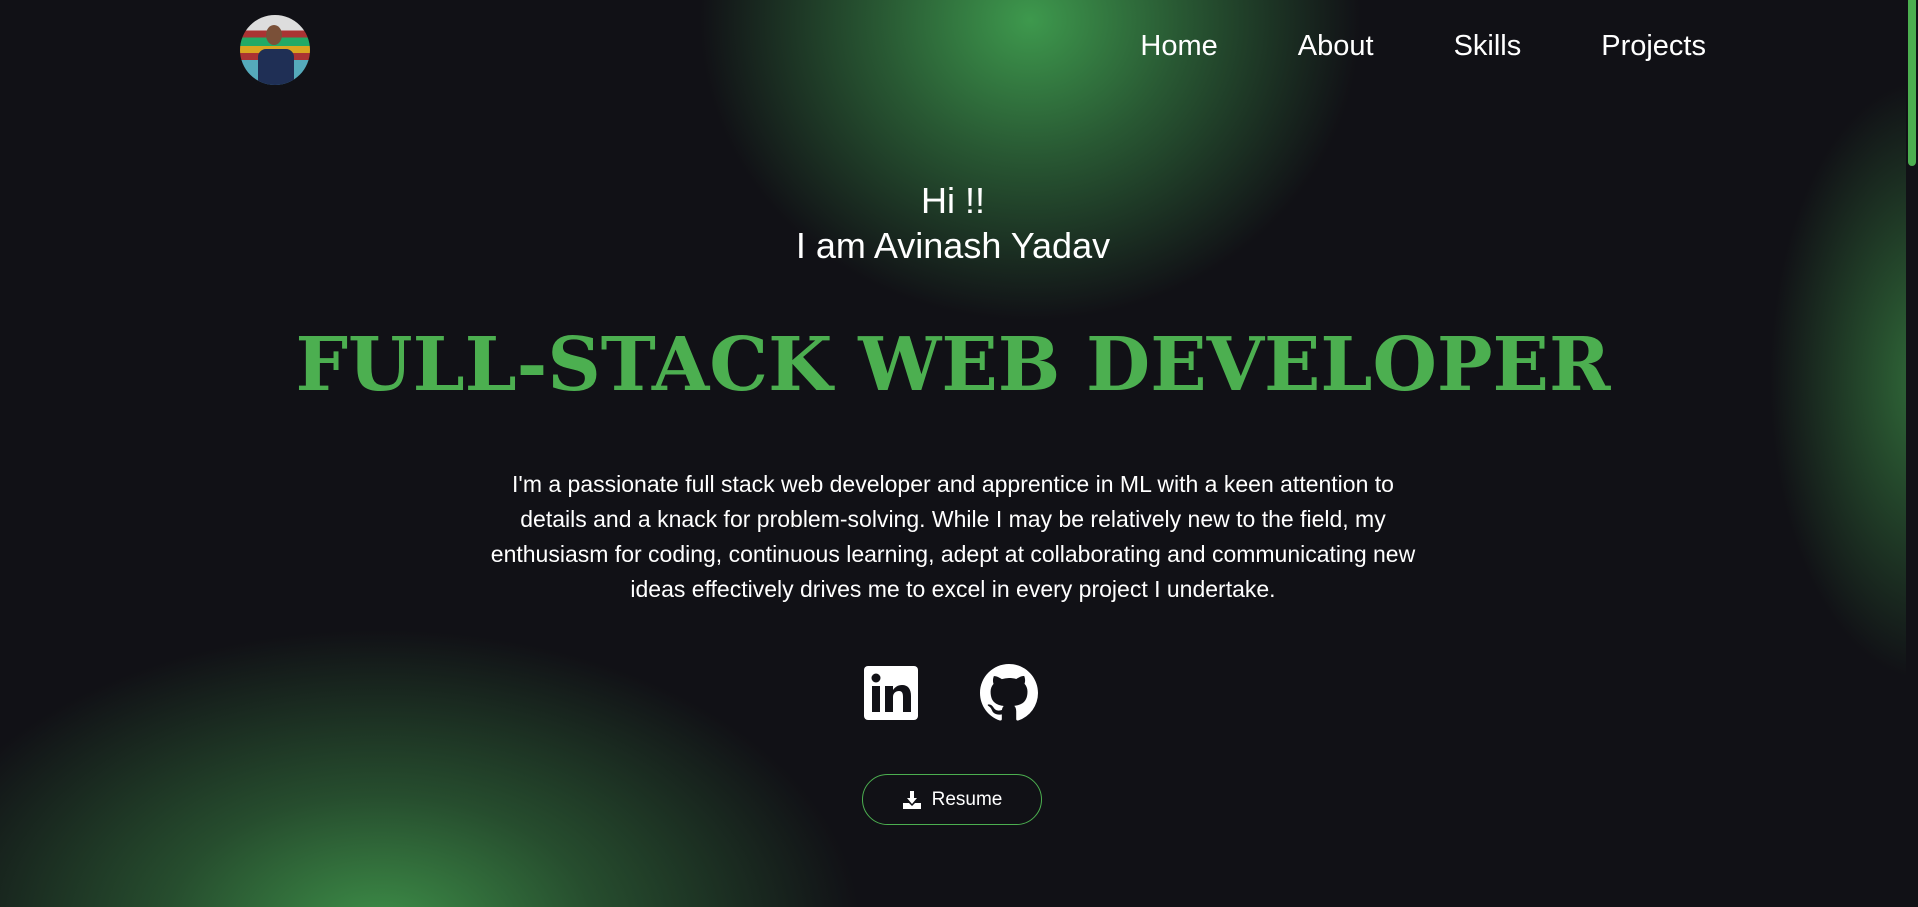  What do you see at coordinates (1488, 46) in the screenshot?
I see `nav-skills: Skills` at bounding box center [1488, 46].